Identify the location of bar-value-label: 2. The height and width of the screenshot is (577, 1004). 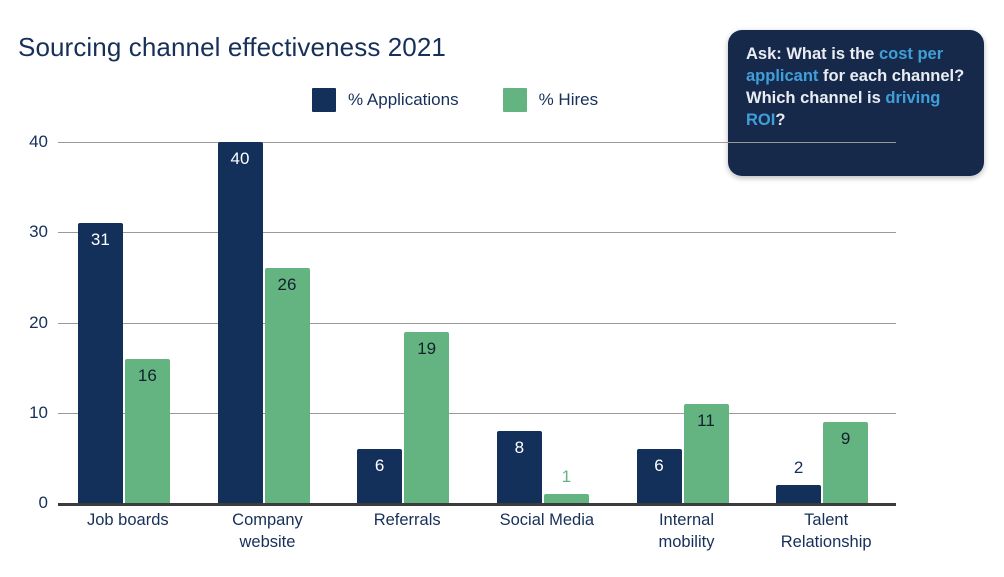
(798, 467).